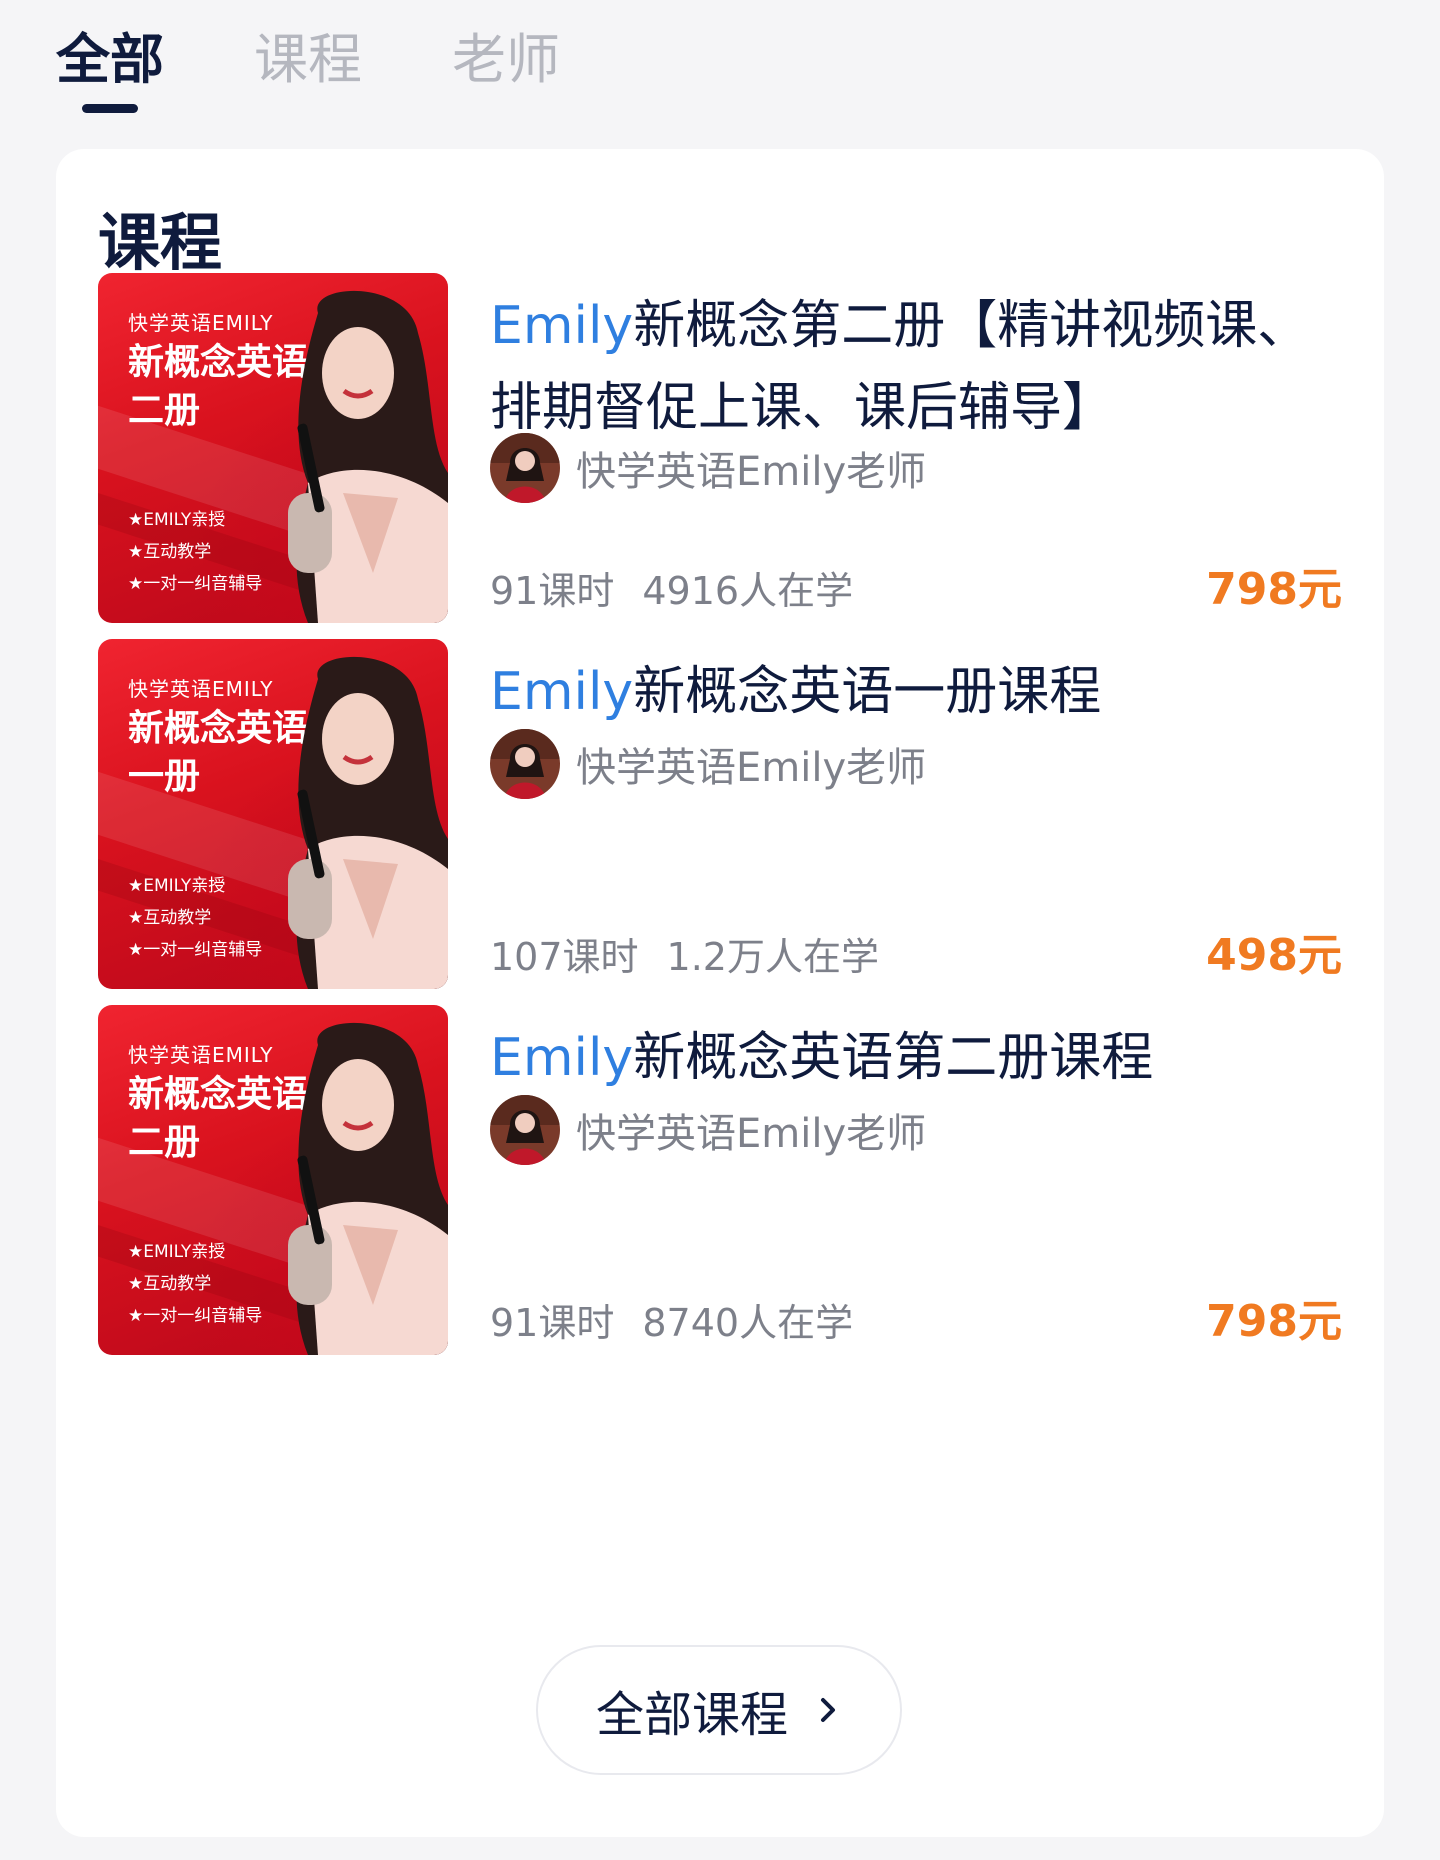 The image size is (1440, 1860). What do you see at coordinates (748, 591) in the screenshot?
I see `learner-count: 4916人在学` at bounding box center [748, 591].